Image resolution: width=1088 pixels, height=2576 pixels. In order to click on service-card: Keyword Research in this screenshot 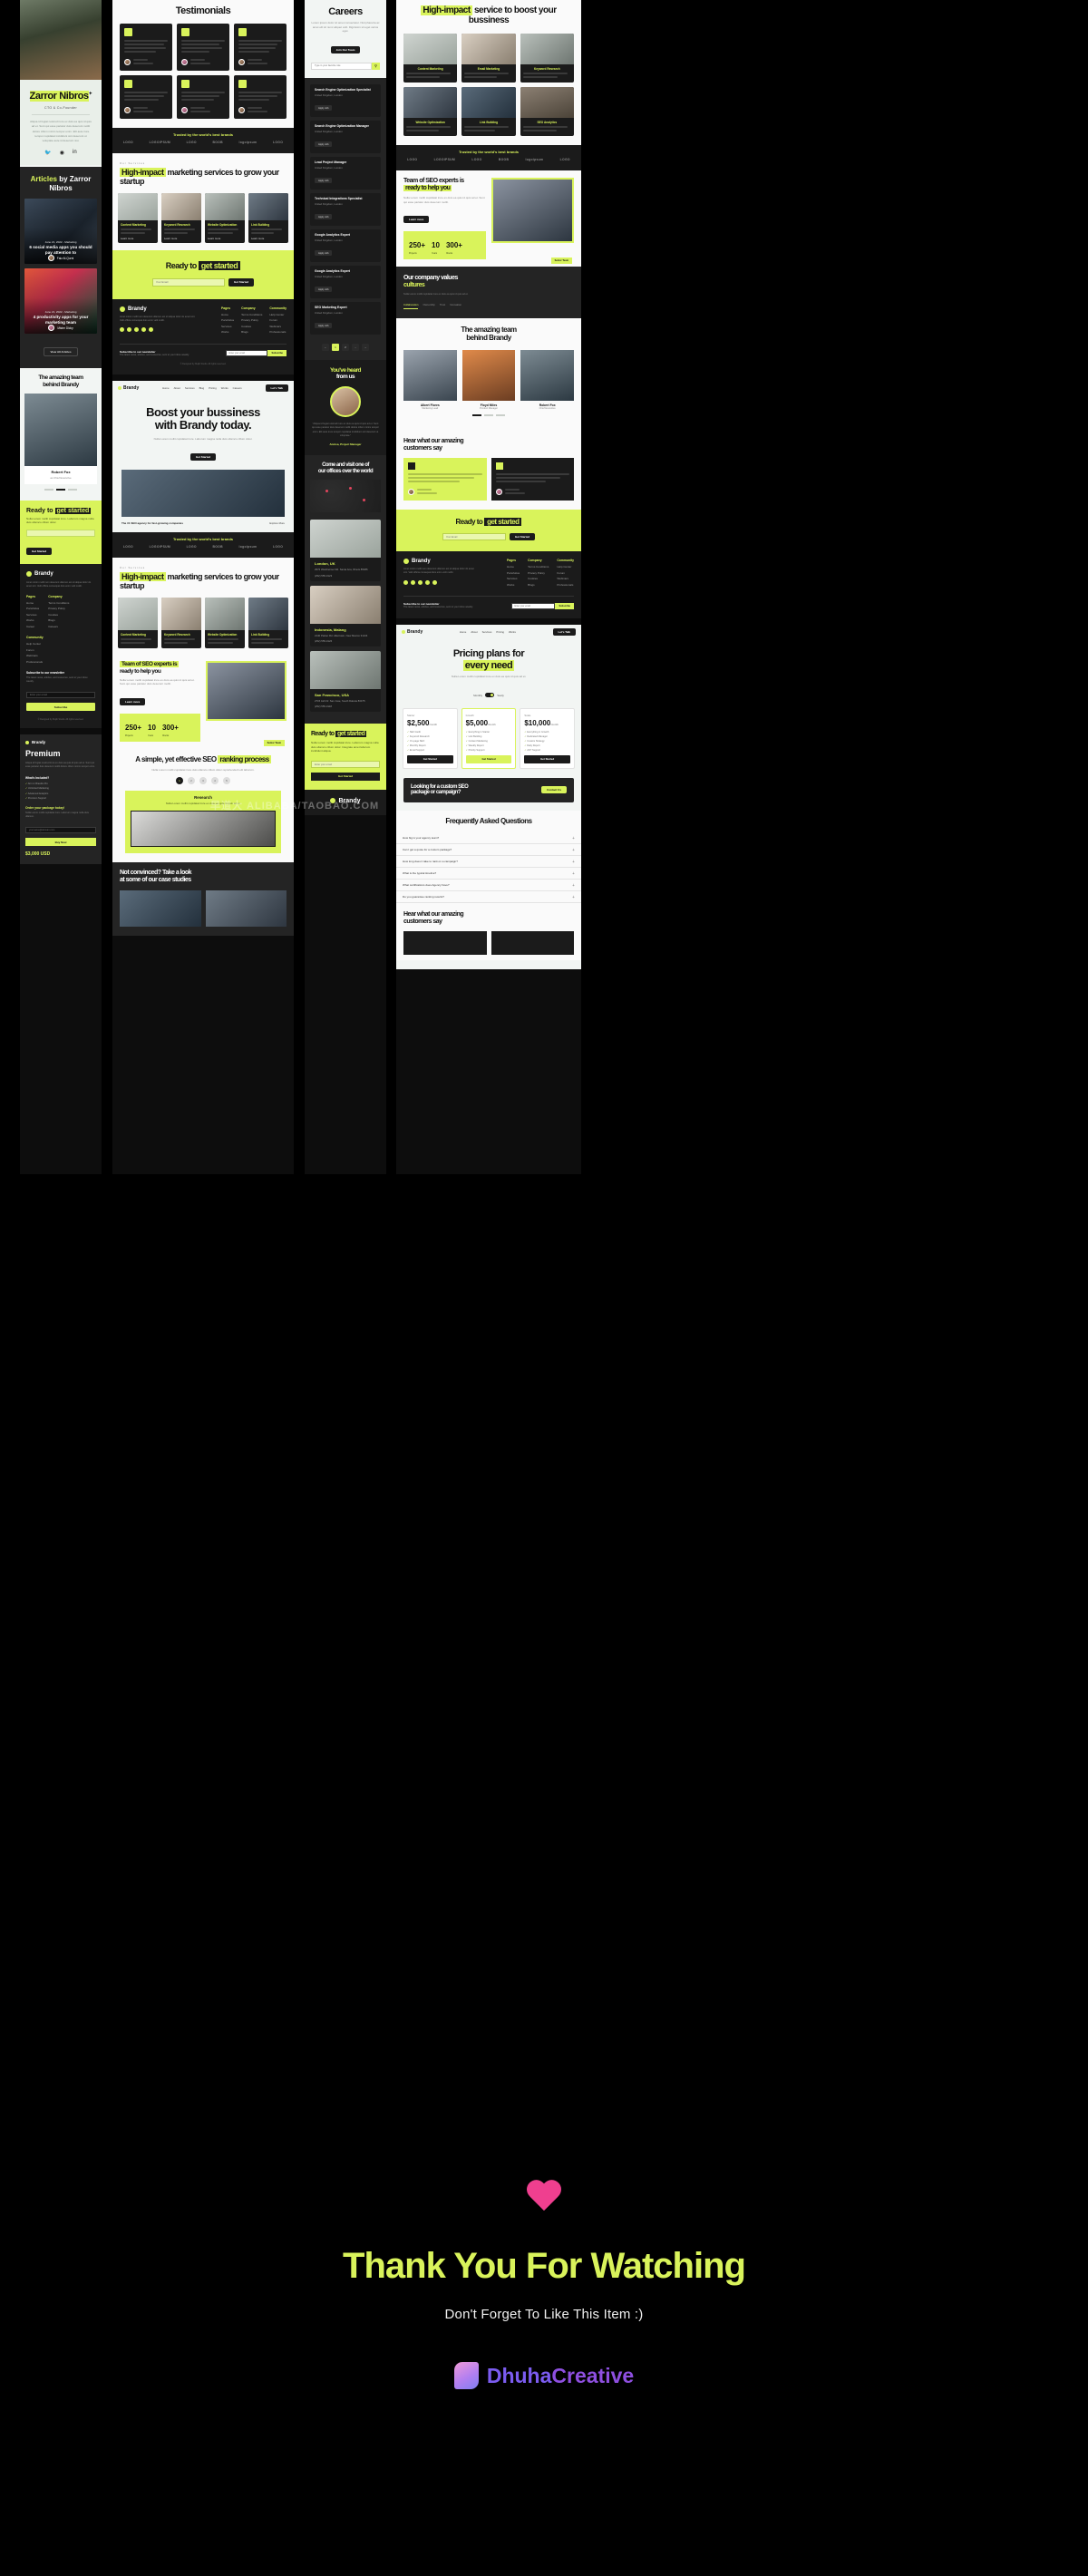, I will do `click(181, 623)`.